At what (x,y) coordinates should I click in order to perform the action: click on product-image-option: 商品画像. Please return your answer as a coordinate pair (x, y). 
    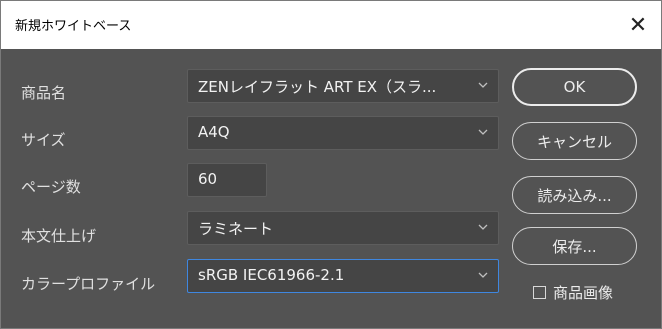
    Looking at the image, I should click on (573, 292).